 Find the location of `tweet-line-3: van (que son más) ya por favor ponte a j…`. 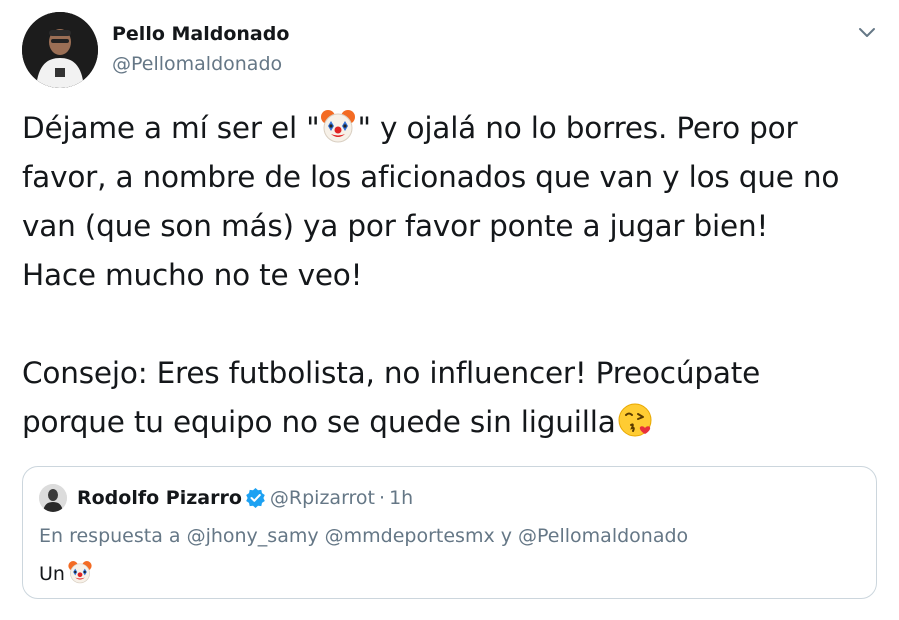

tweet-line-3: van (que son más) ya por favor ponte a j… is located at coordinates (395, 226).